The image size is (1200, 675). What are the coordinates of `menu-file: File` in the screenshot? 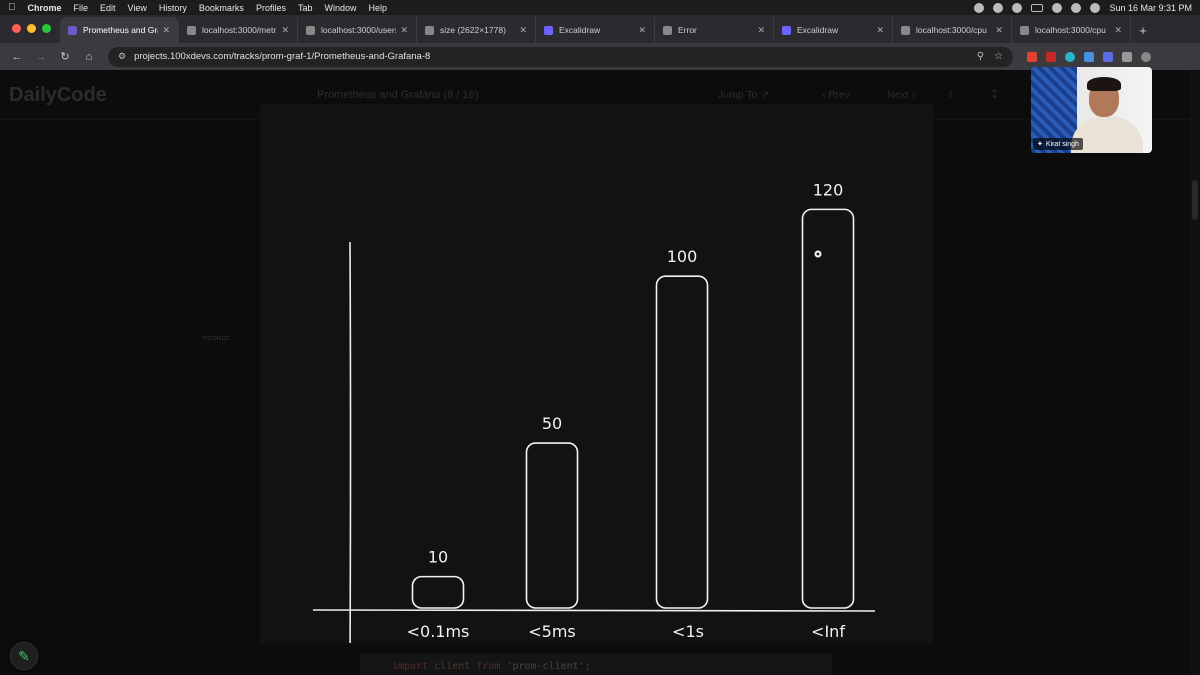 It's located at (81, 8).